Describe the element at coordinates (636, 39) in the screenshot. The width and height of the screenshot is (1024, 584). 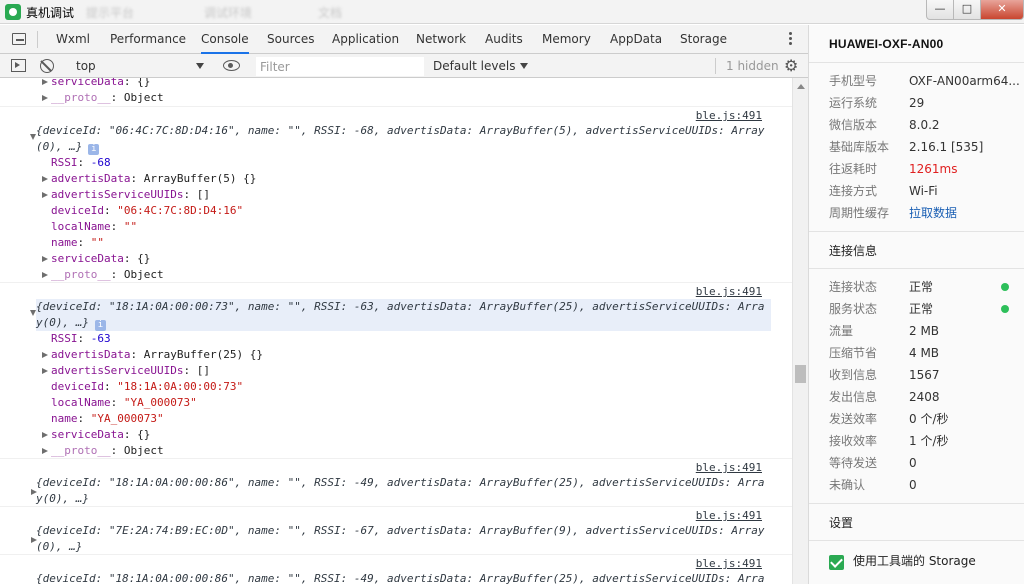
I see `tab-appdata: AppData` at that location.